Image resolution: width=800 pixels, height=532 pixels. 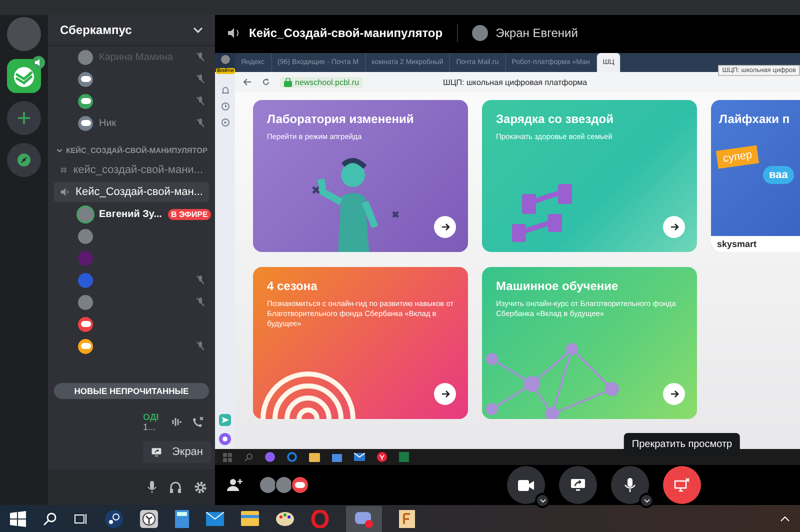 I want to click on course-card: Лайфхаки п супер ваа skysmart, so click(x=755, y=176).